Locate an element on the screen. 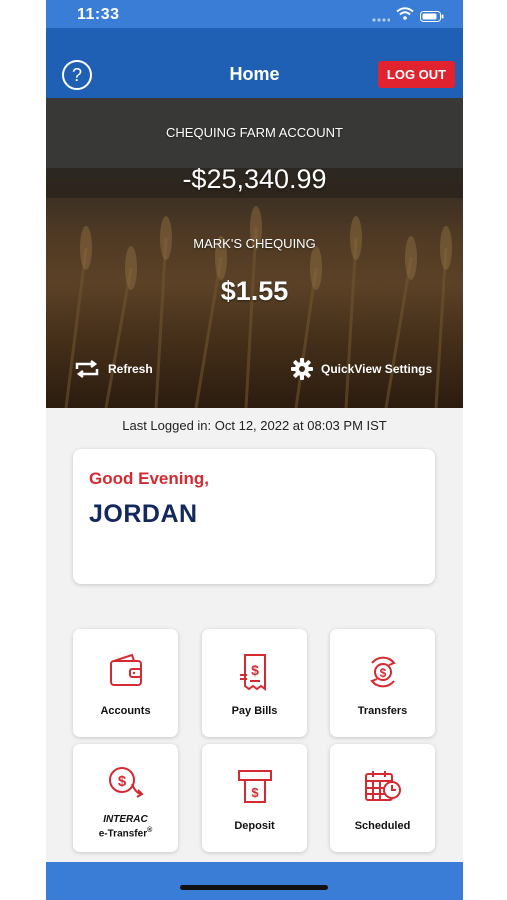 This screenshot has width=507, height=900. tile-scheduled: Scheduled is located at coordinates (382, 798).